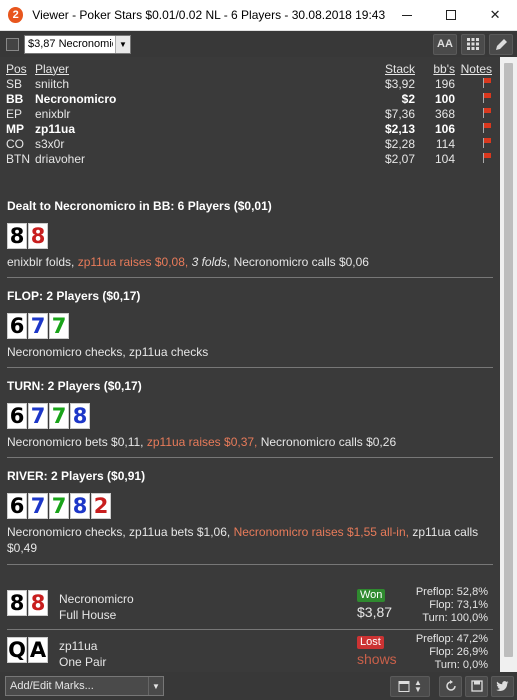 The height and width of the screenshot is (700, 517). What do you see at coordinates (42, 262) in the screenshot?
I see `action-text: enixblr folds,` at bounding box center [42, 262].